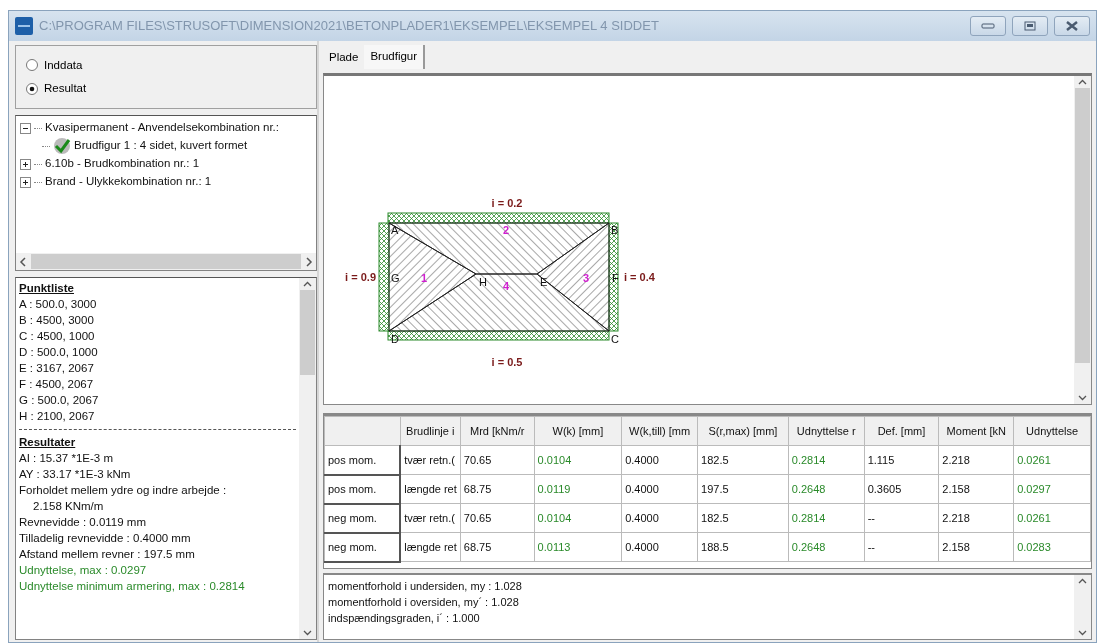  I want to click on edge-label: i = 0.9, so click(360, 277).